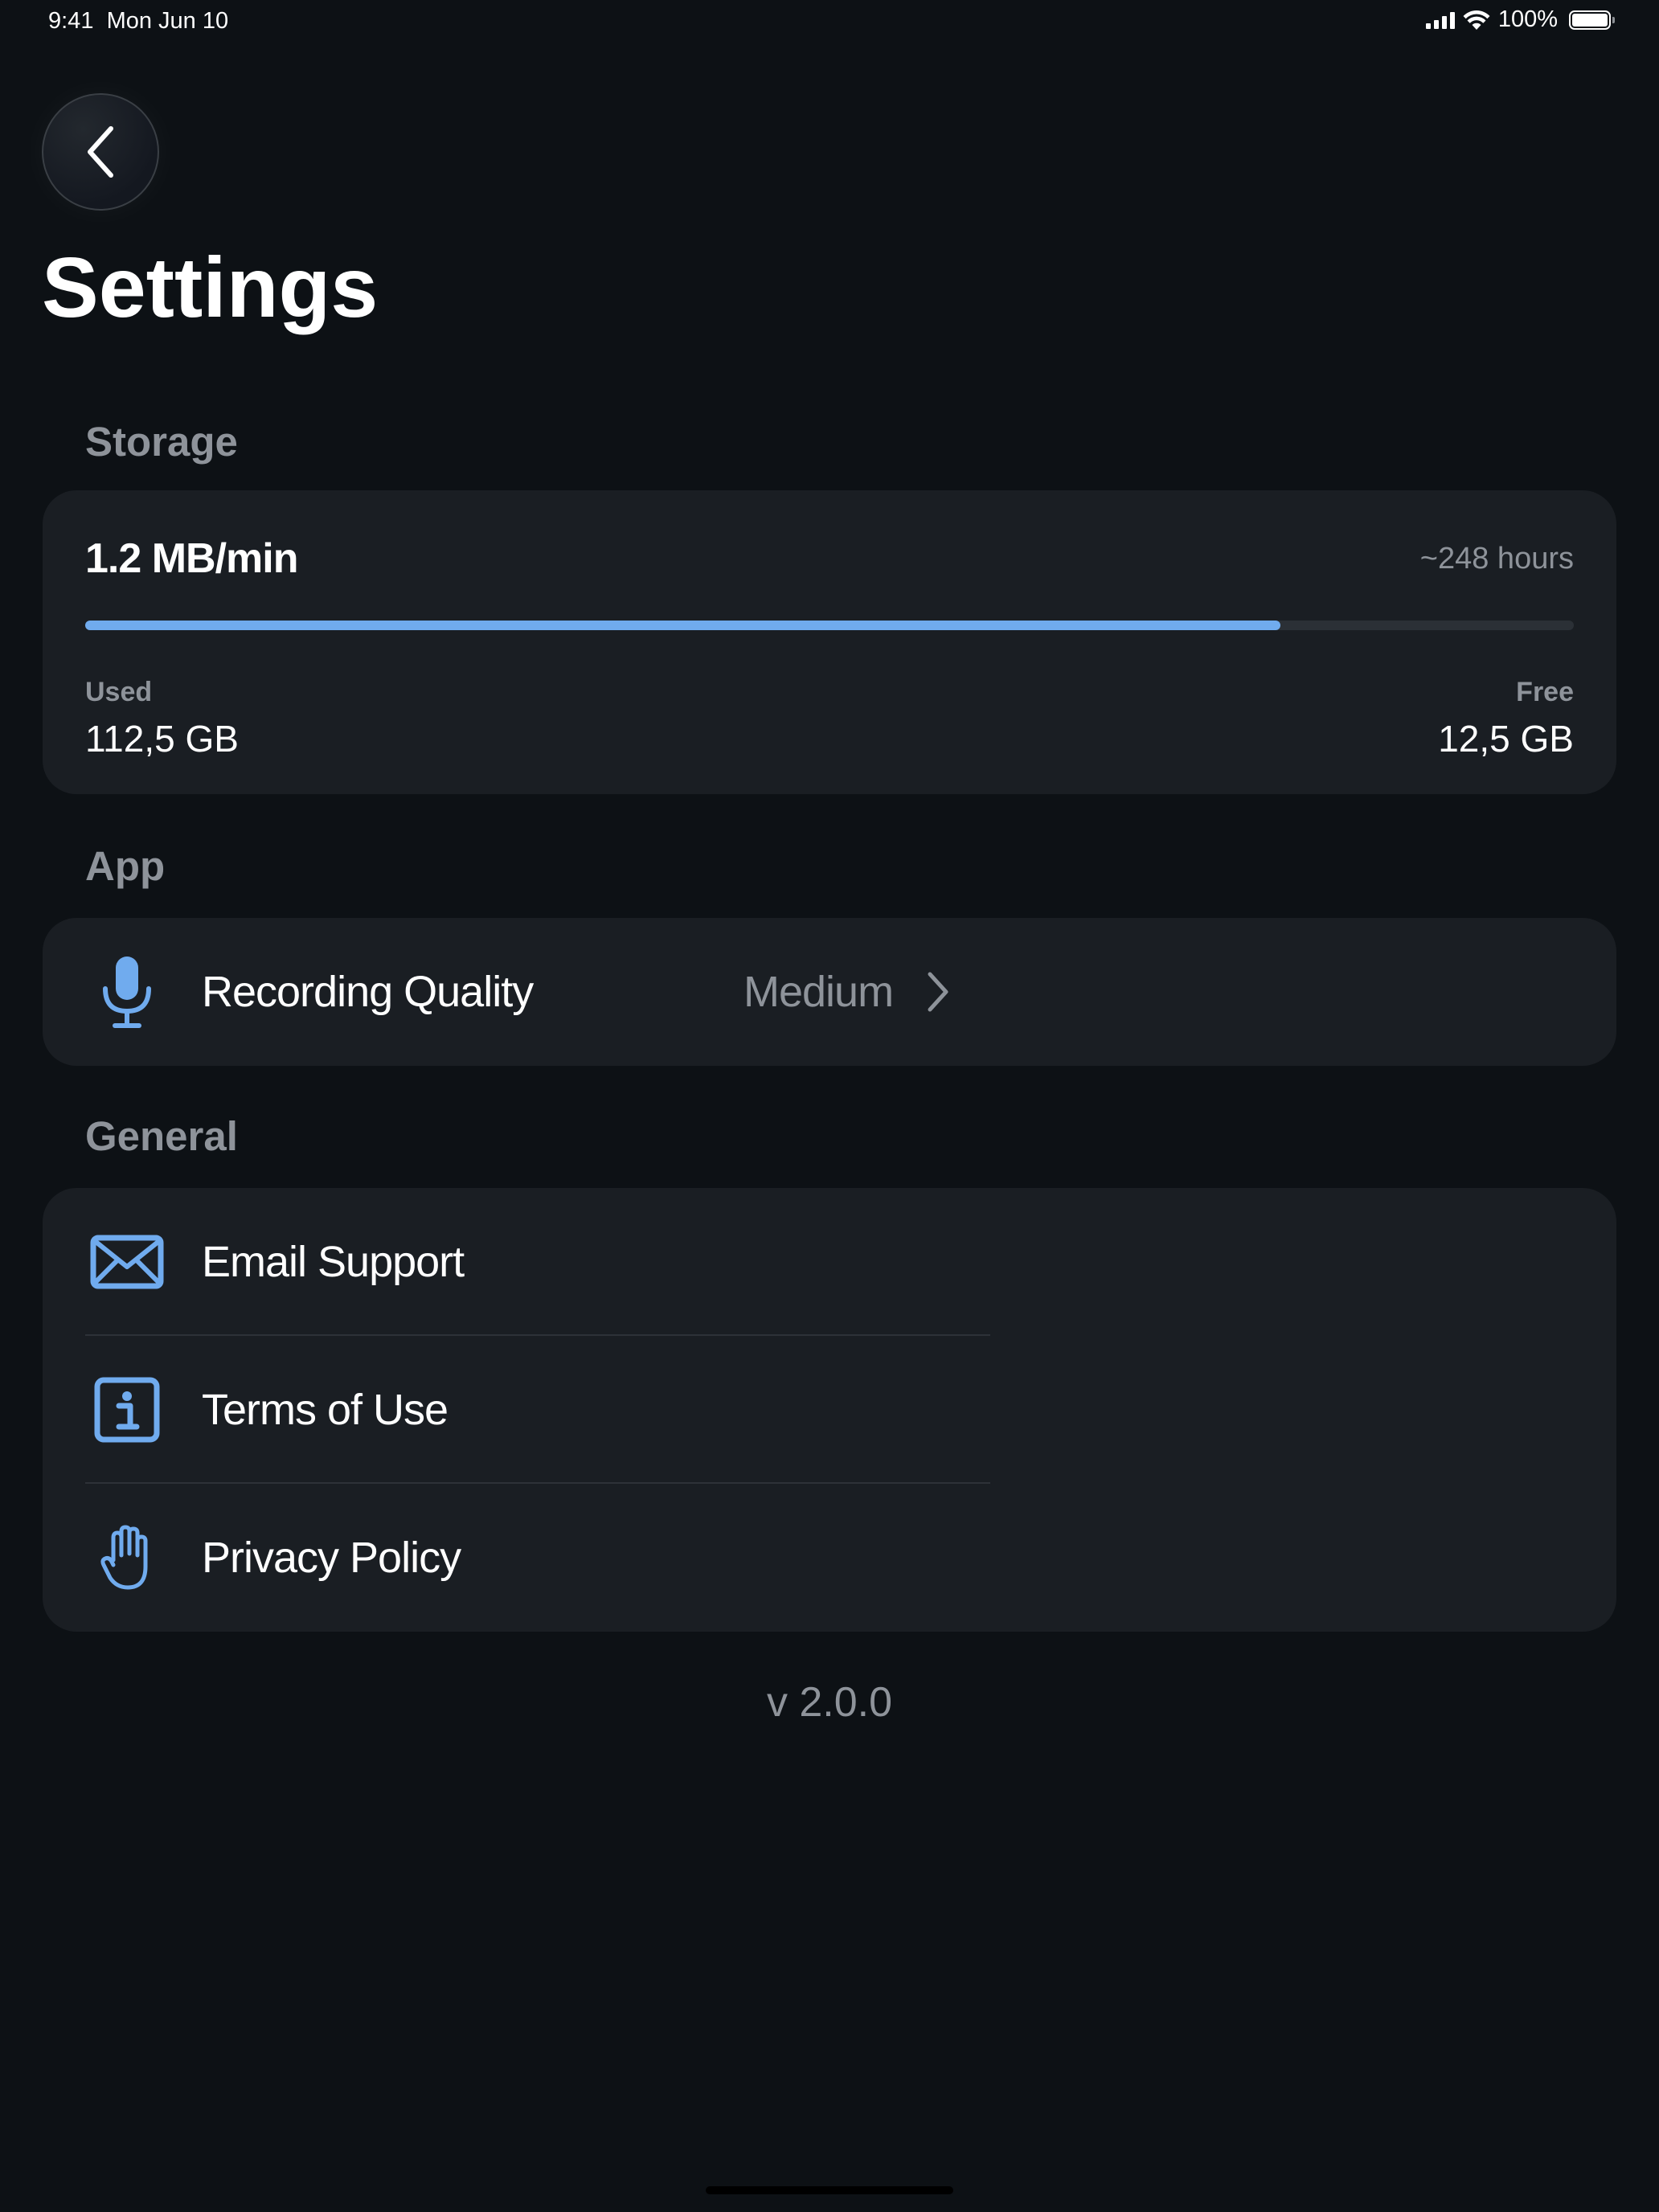 The height and width of the screenshot is (2212, 1659). Describe the element at coordinates (191, 558) in the screenshot. I see `storage-rate: 1.2 MB/min` at that location.